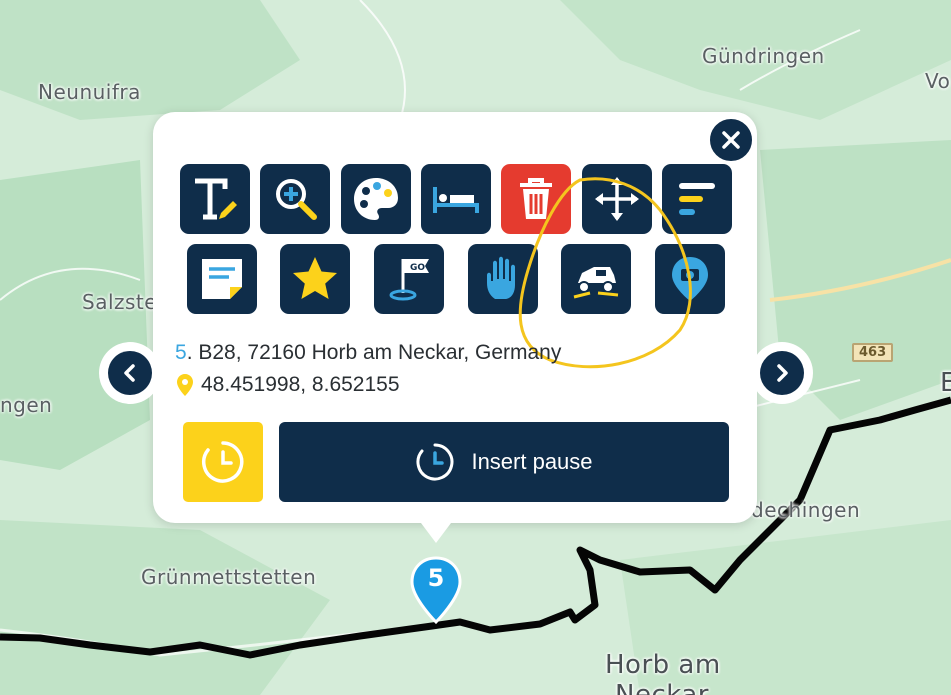 This screenshot has height=695, width=951. I want to click on close-button, so click(731, 140).